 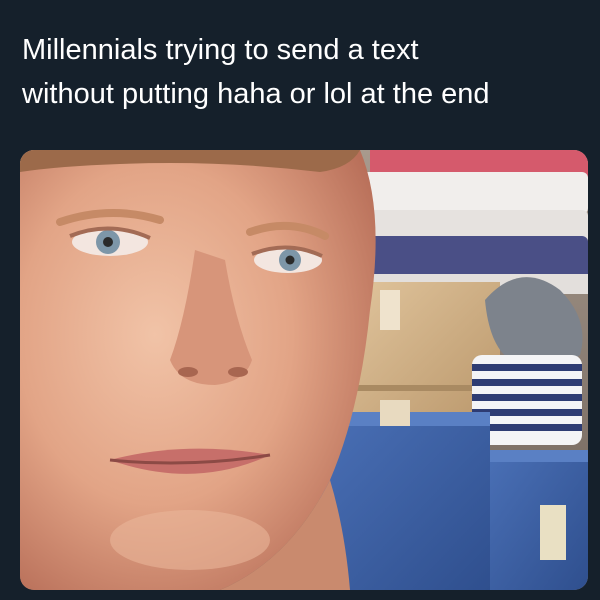 What do you see at coordinates (256, 94) in the screenshot?
I see `caption-line-2: without putting haha or lol at the end` at bounding box center [256, 94].